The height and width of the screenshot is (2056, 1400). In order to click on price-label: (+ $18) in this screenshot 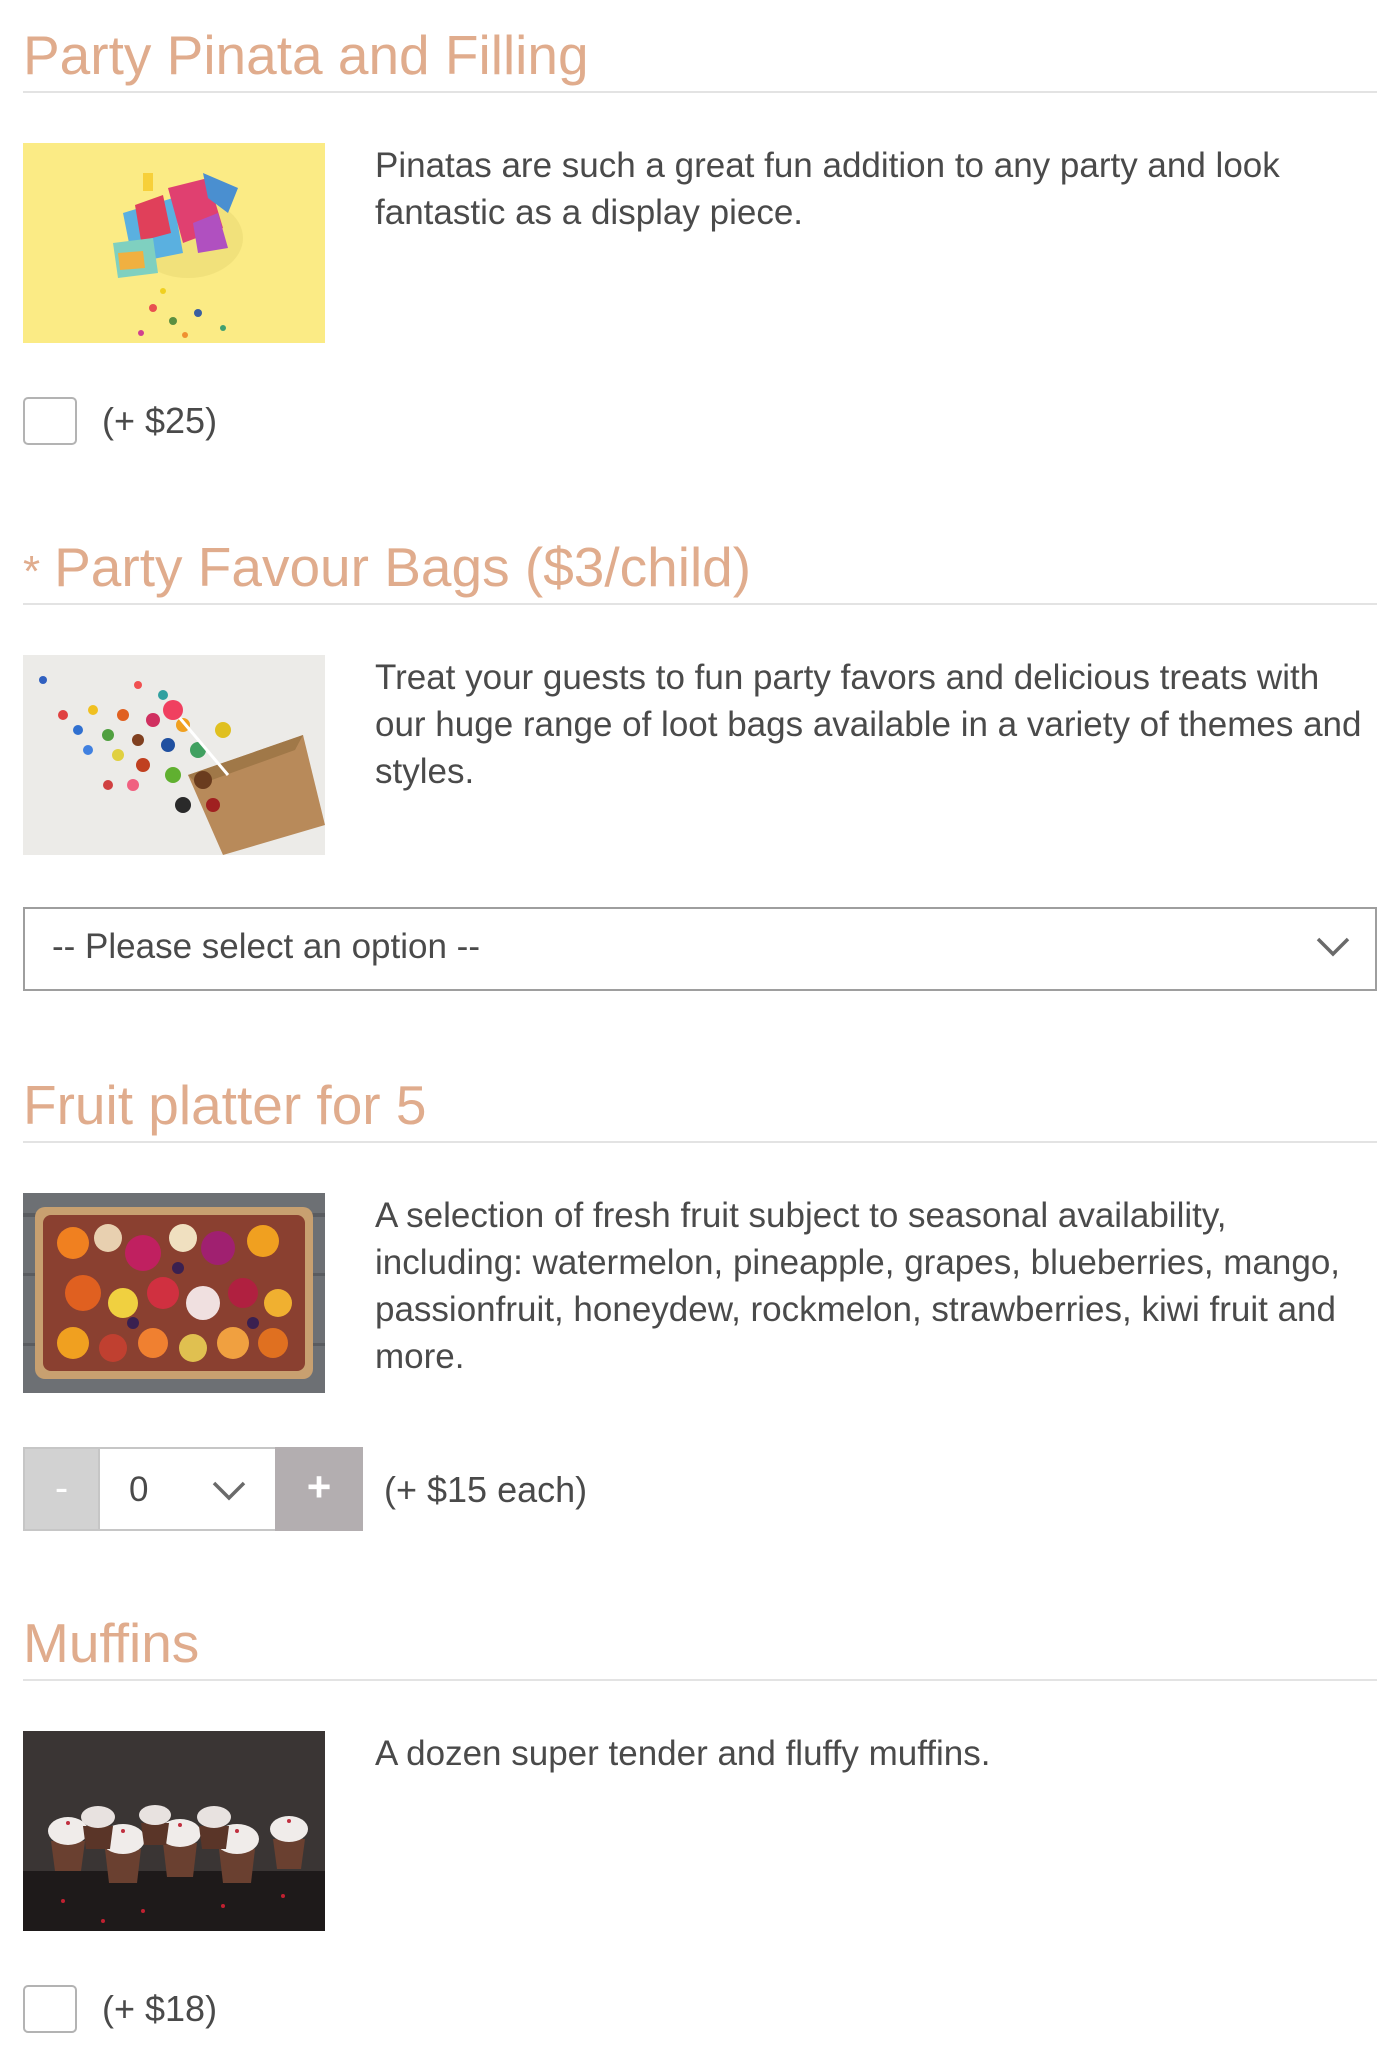, I will do `click(160, 2008)`.